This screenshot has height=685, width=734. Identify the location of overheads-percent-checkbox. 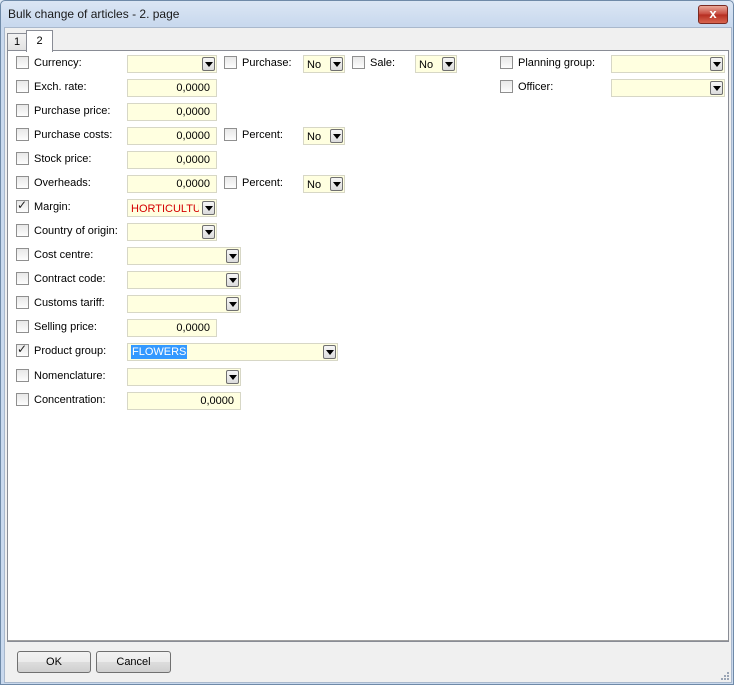
(230, 182).